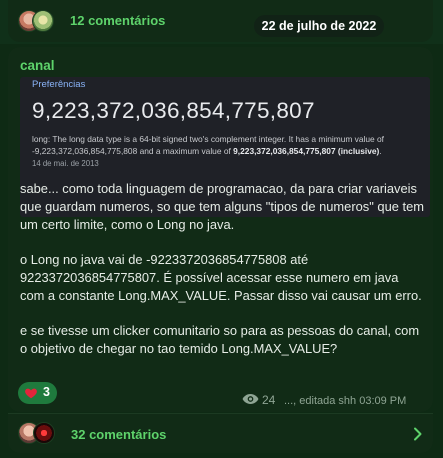  I want to click on channel-name: canal, so click(37, 65).